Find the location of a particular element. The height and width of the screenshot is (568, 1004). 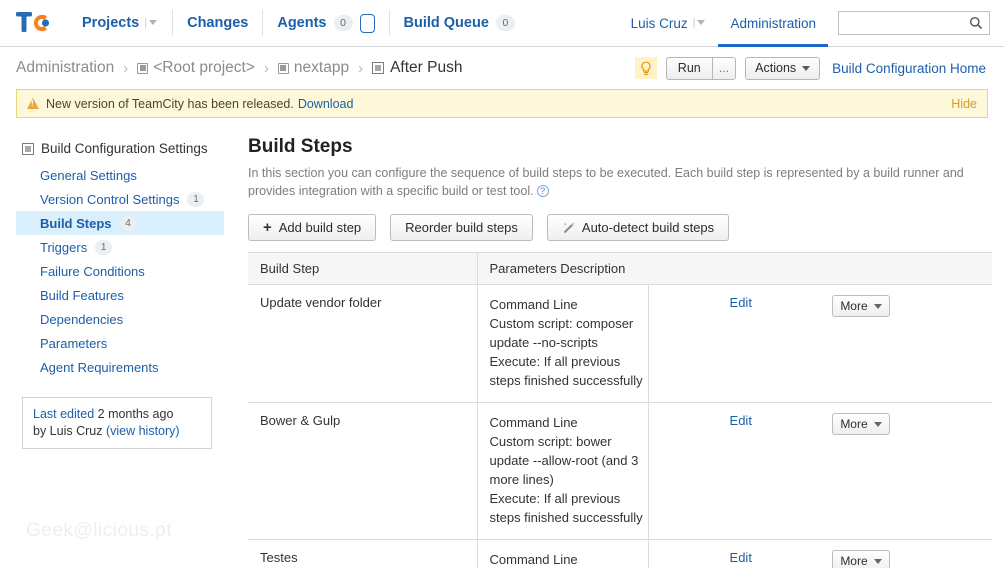

breadcrumb-administration: Administration is located at coordinates (65, 68).